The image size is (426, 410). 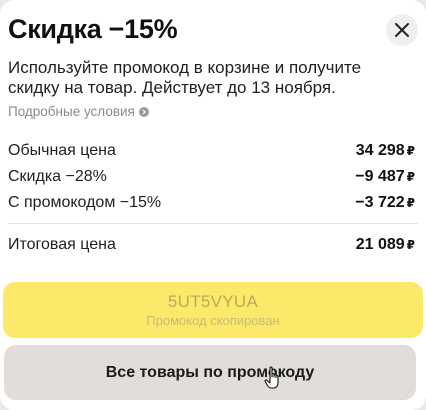 What do you see at coordinates (213, 320) in the screenshot?
I see `promo-copied-status: Промокод скопирован` at bounding box center [213, 320].